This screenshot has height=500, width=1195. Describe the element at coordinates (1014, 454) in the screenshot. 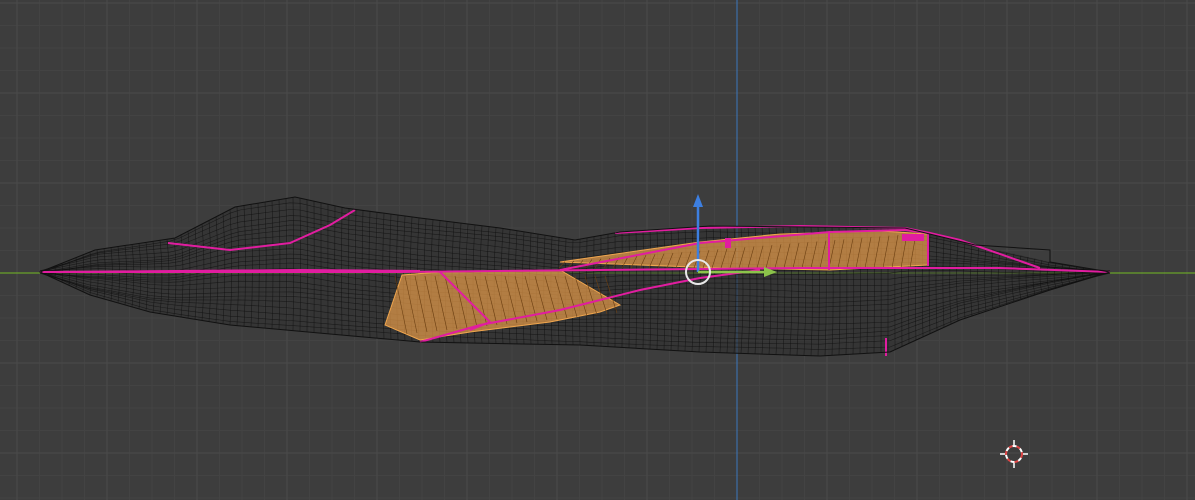

I see `3d-cursor-icon` at that location.